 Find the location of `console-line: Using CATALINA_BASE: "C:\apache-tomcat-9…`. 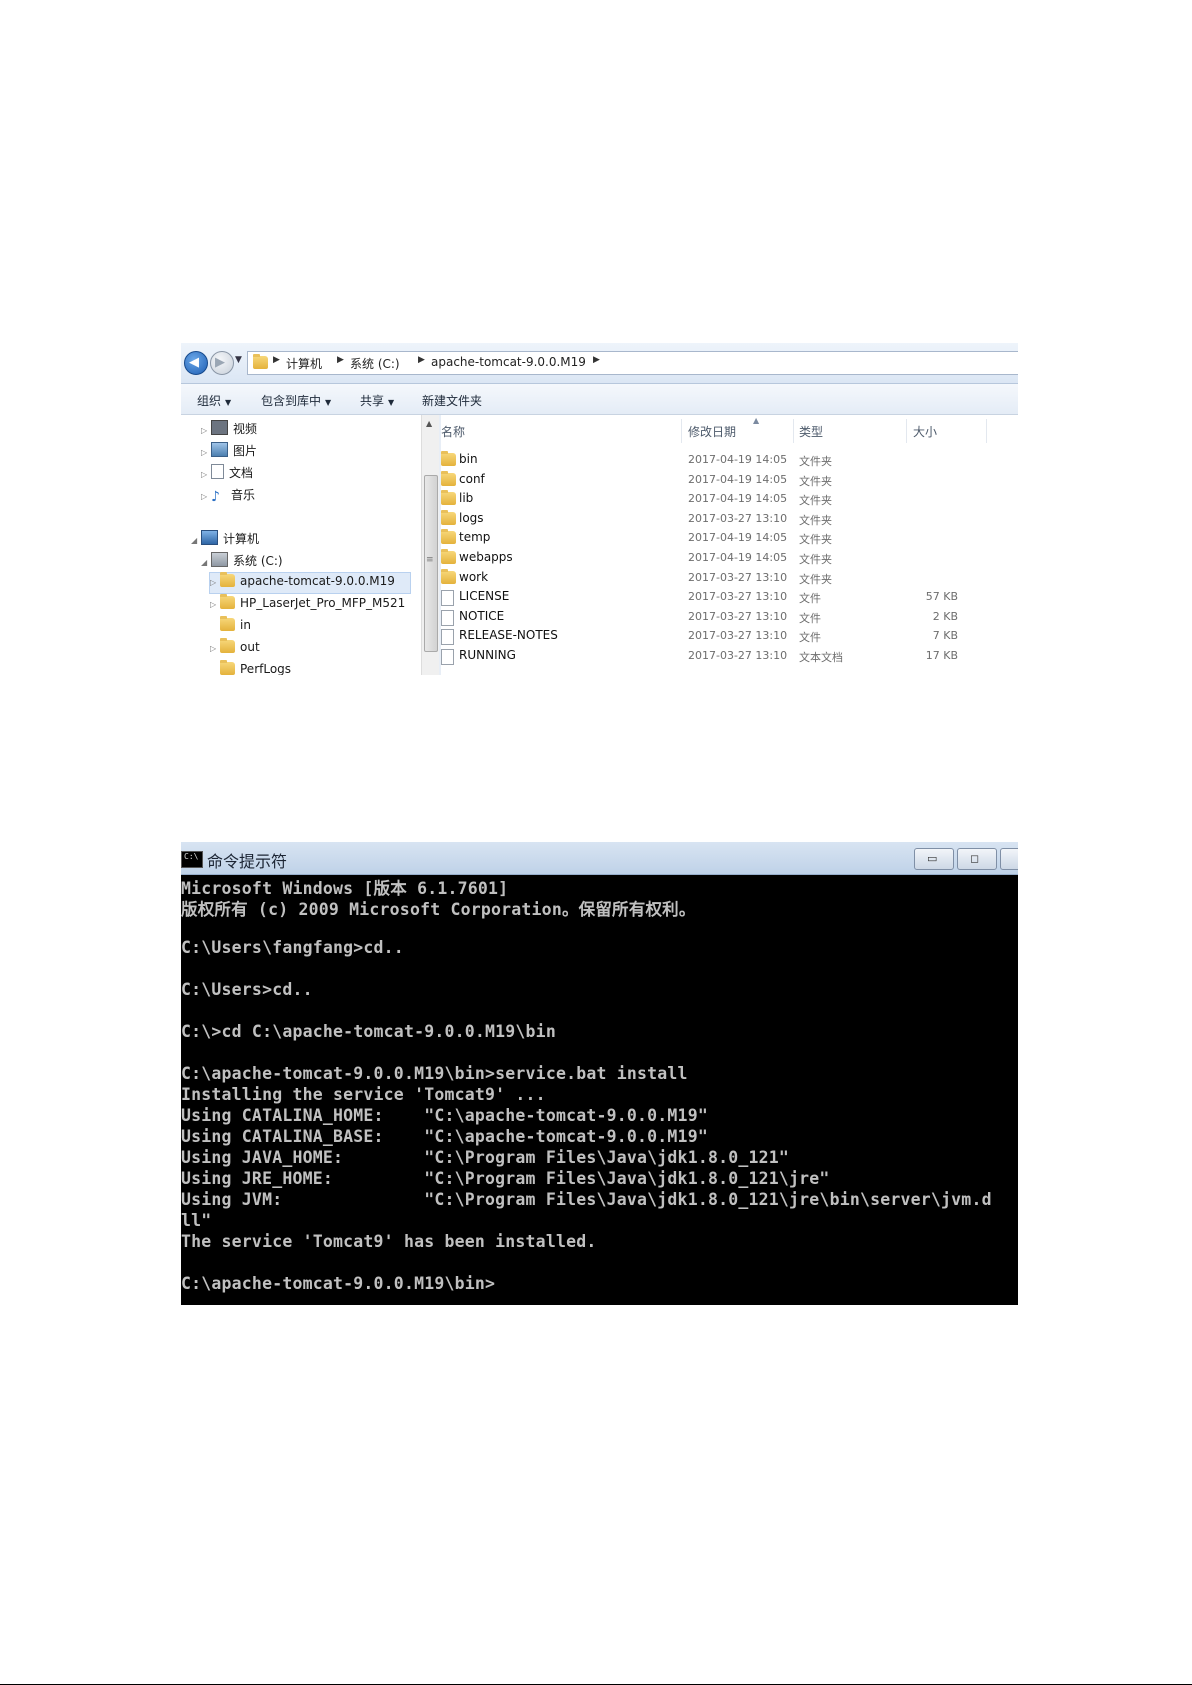

console-line: Using CATALINA_BASE: "C:\apache-tomcat-9… is located at coordinates (444, 1136).